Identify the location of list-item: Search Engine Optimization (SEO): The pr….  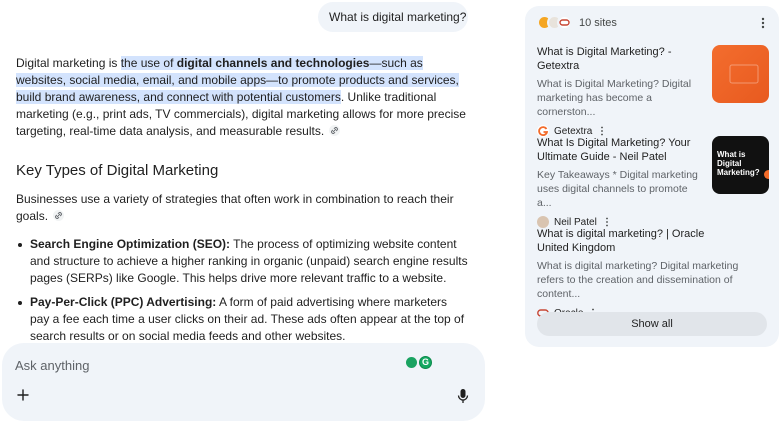
(242, 261).